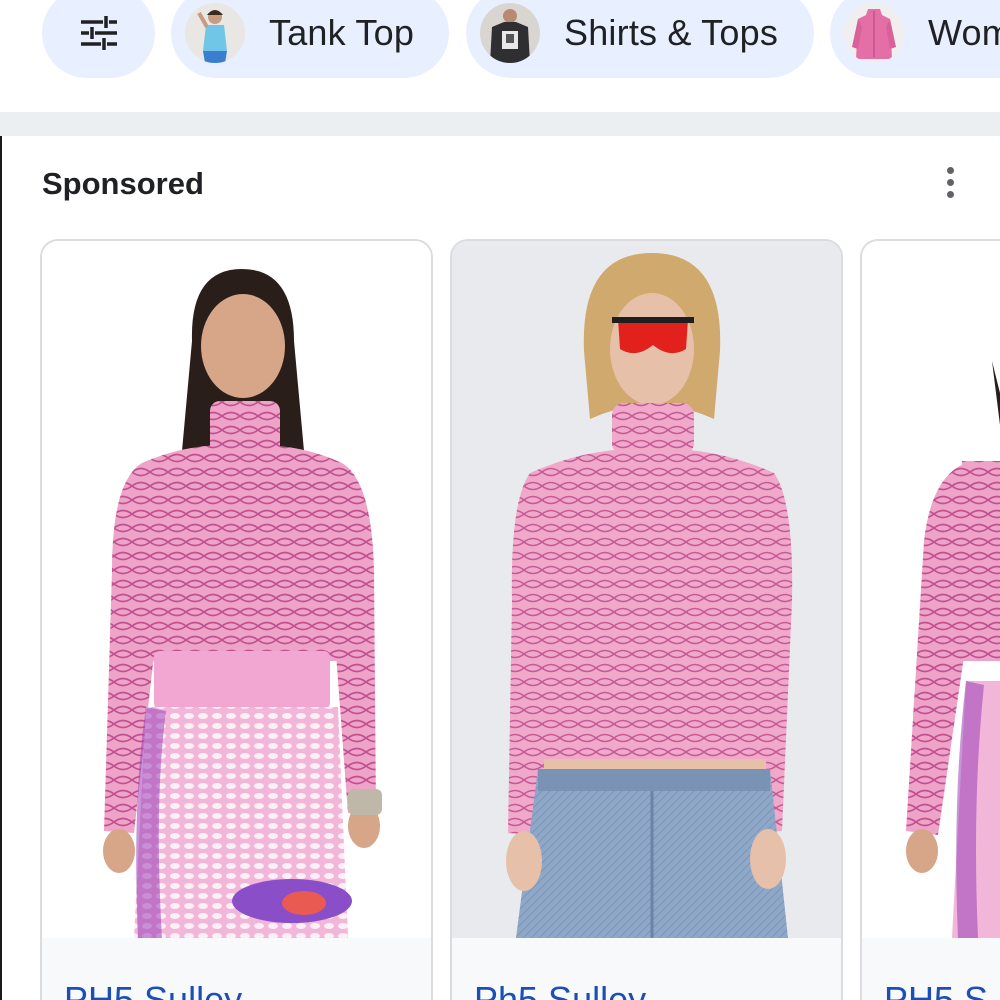  I want to click on chip-label: Shirts & Tops, so click(671, 32).